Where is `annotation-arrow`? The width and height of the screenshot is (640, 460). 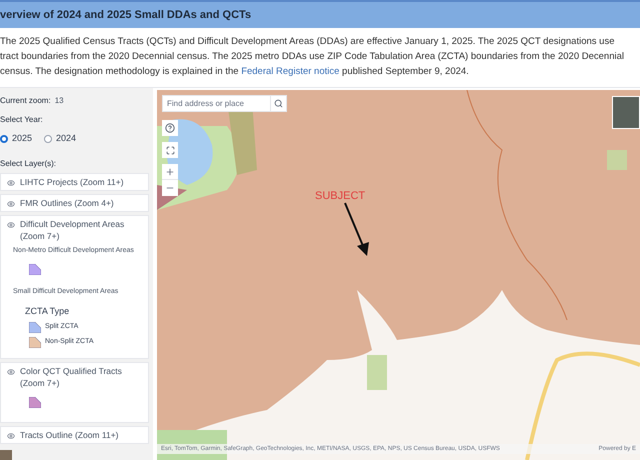 annotation-arrow is located at coordinates (357, 229).